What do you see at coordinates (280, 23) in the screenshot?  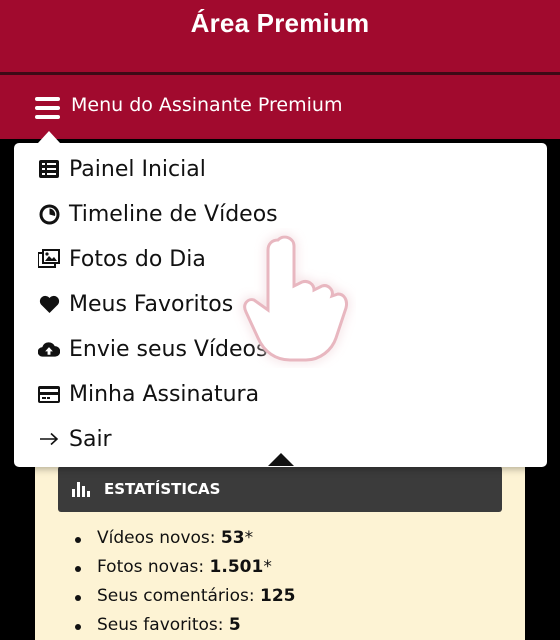 I see `page-title: Área Premium` at bounding box center [280, 23].